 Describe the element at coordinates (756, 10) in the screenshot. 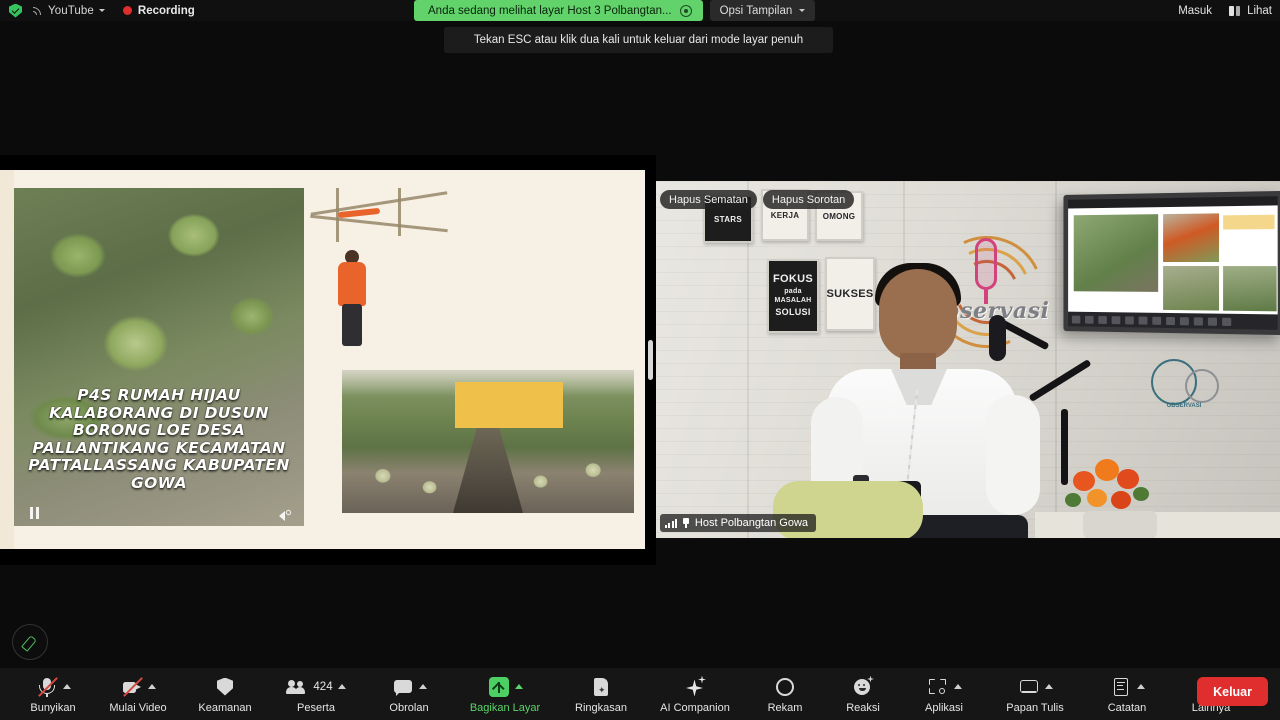

I see `view-options-label: Opsi Tampilan` at that location.